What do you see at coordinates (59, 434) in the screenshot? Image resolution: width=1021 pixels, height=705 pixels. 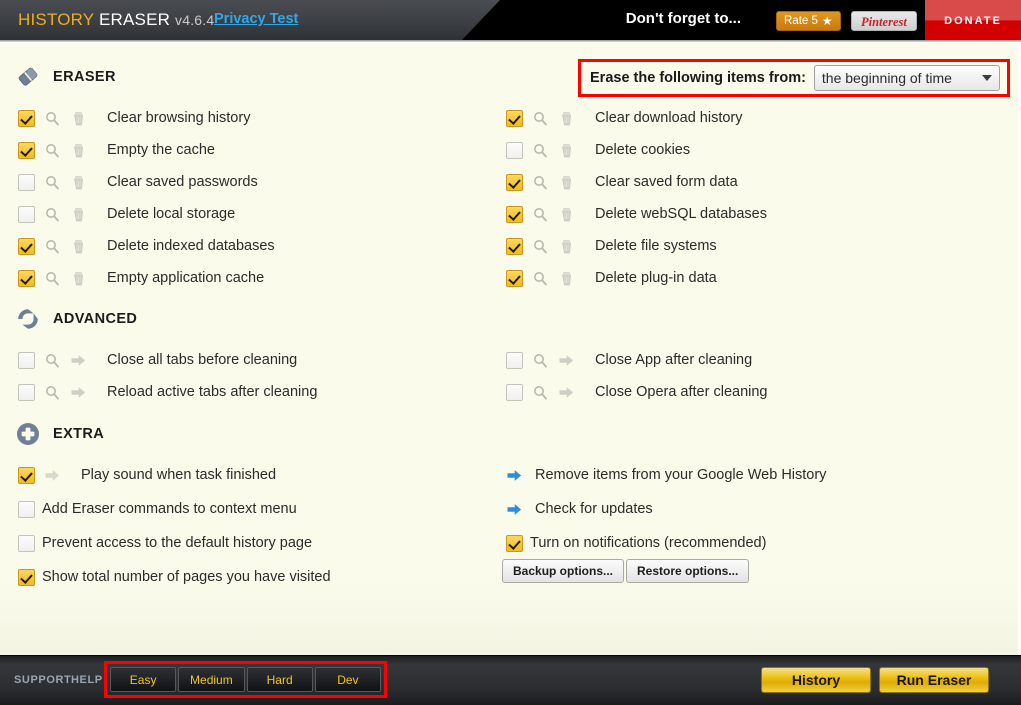 I see `section-header-extra: EXTRA` at bounding box center [59, 434].